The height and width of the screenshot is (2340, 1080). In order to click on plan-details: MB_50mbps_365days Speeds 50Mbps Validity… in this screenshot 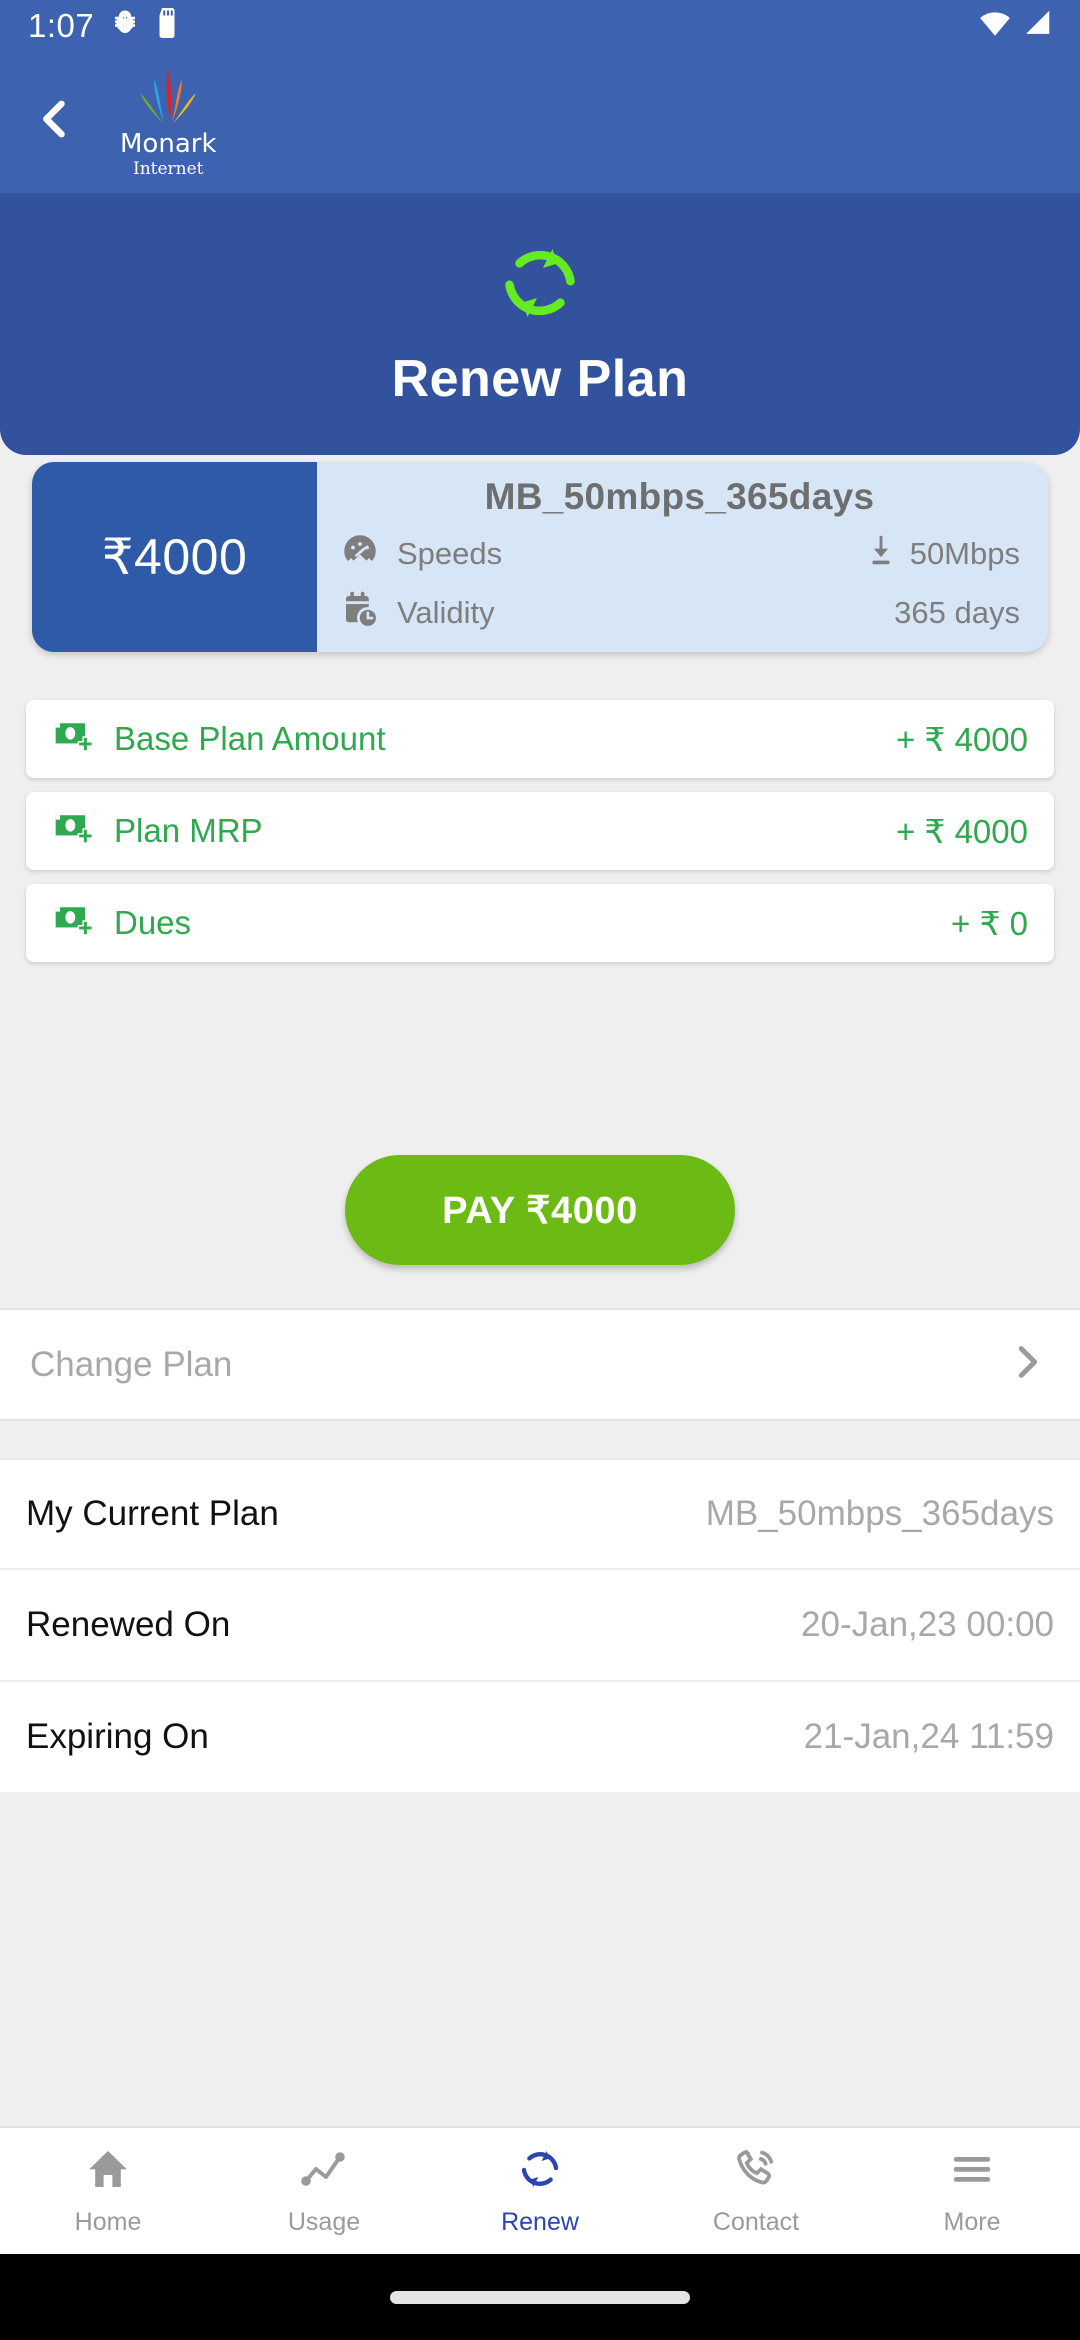, I will do `click(682, 557)`.